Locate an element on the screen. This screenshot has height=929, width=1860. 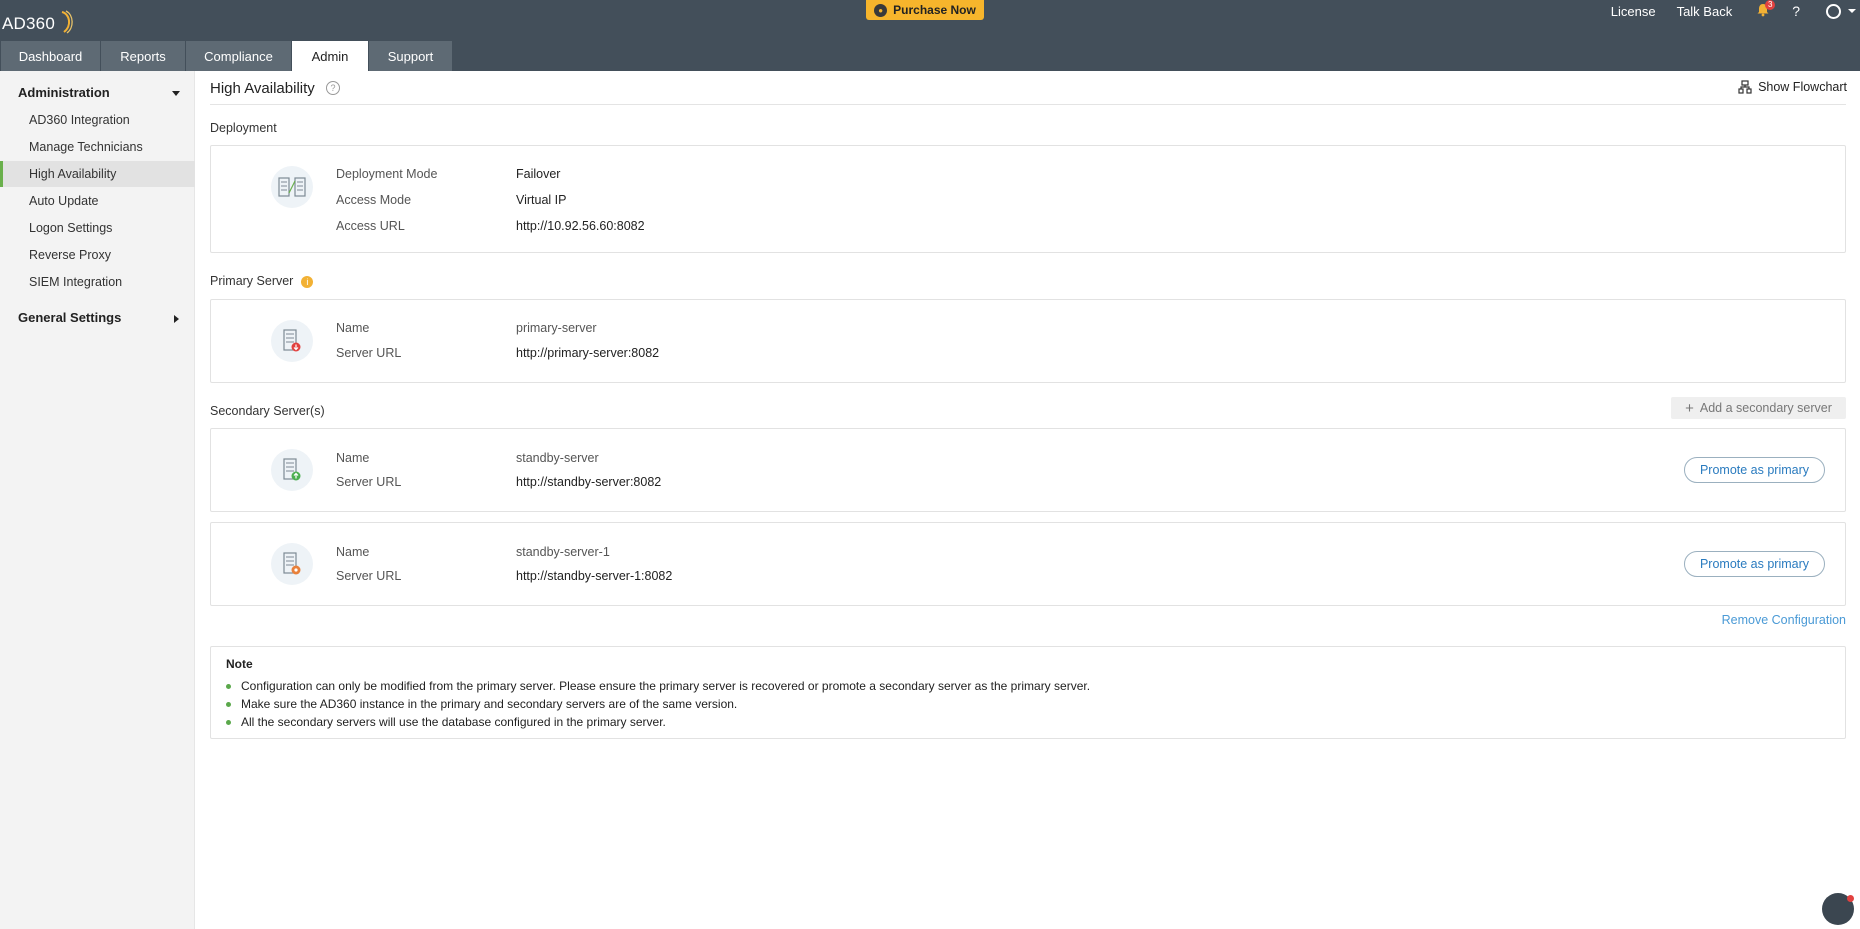
chevron-right-icon is located at coordinates (176, 319).